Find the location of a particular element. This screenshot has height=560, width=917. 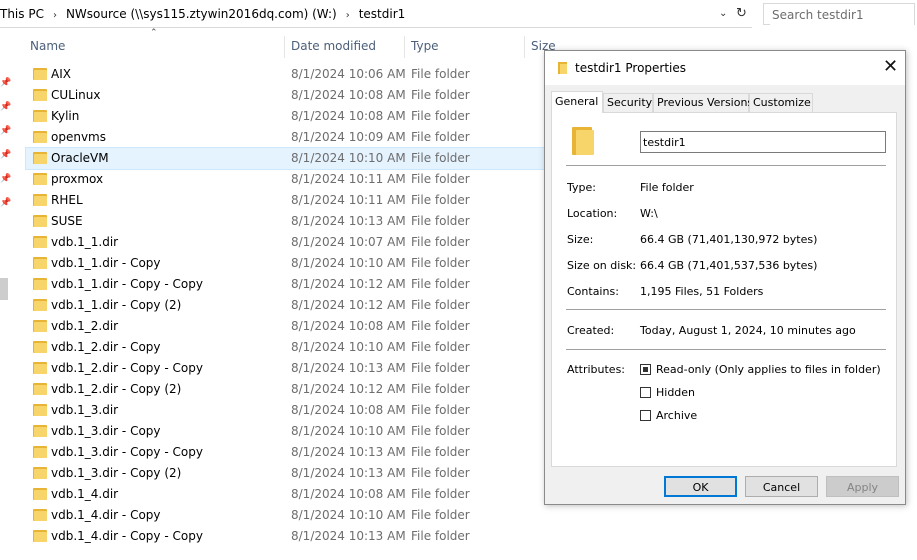

tab-general: General is located at coordinates (577, 102).